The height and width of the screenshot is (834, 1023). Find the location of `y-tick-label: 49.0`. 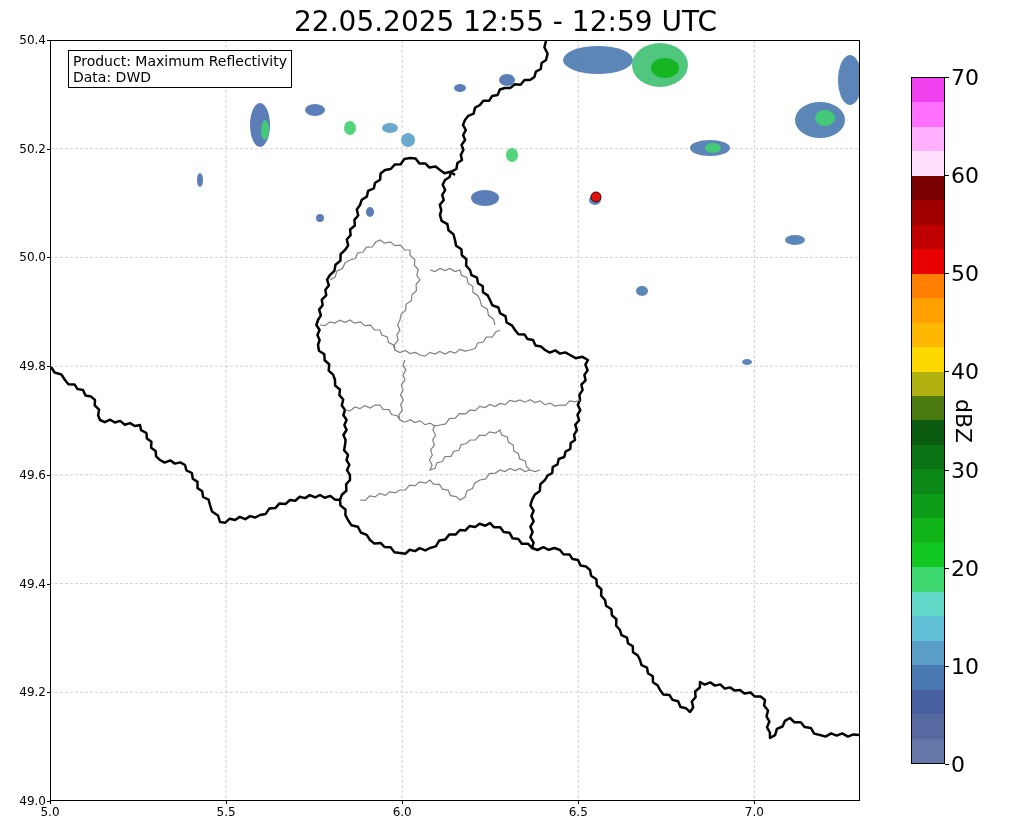

y-tick-label: 49.0 is located at coordinates (32, 801).